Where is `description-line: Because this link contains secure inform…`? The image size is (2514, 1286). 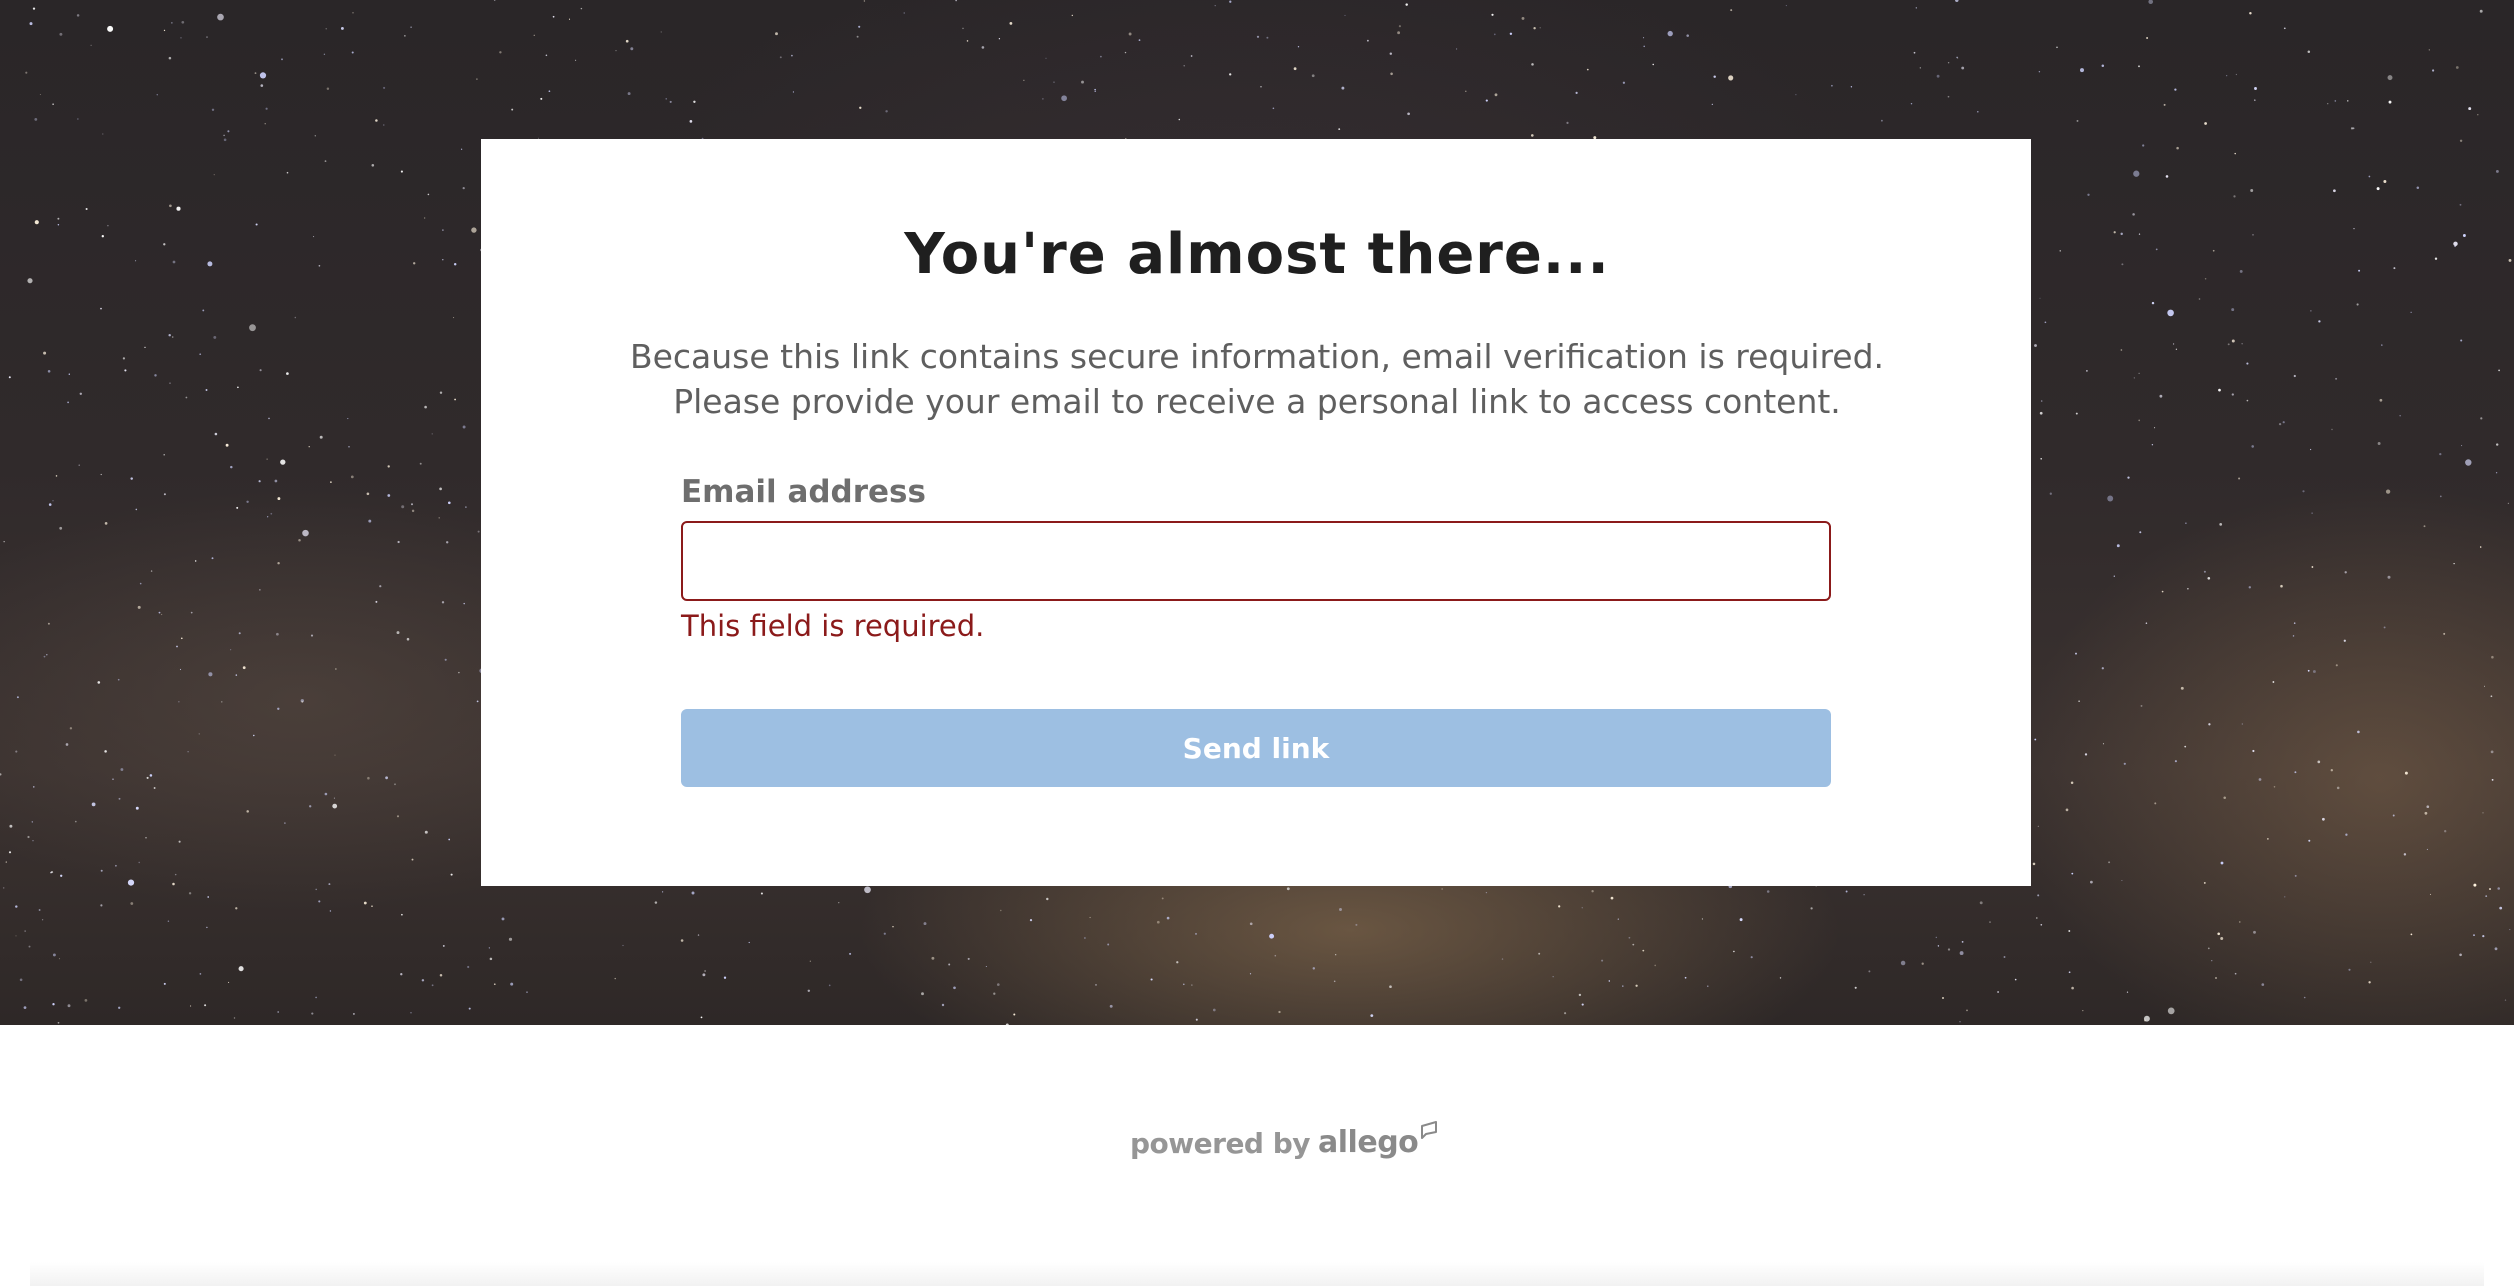
description-line: Because this link contains secure inform… is located at coordinates (1257, 356).